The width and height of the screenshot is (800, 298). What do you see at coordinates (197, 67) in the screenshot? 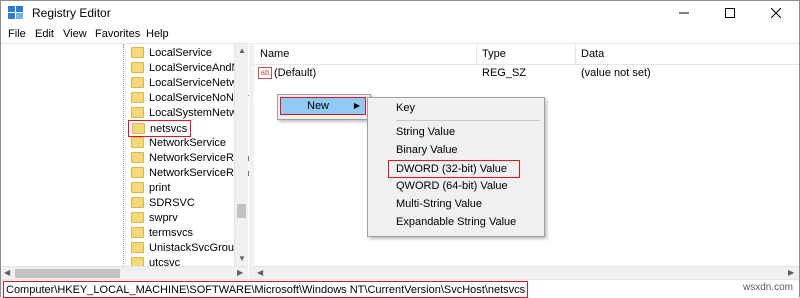
I see `tree-item-label: LocalServiceAndNo` at bounding box center [197, 67].